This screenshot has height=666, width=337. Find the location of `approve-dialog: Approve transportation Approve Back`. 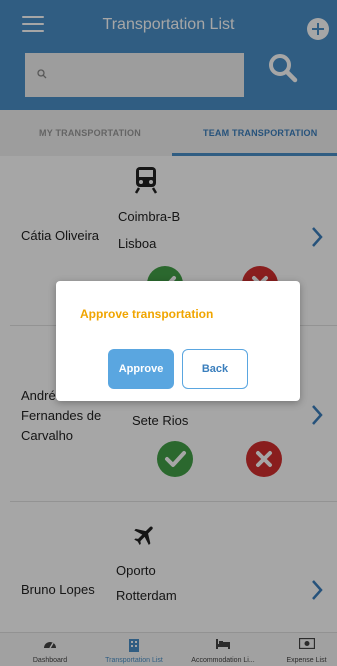

approve-dialog: Approve transportation Approve Back is located at coordinates (178, 341).